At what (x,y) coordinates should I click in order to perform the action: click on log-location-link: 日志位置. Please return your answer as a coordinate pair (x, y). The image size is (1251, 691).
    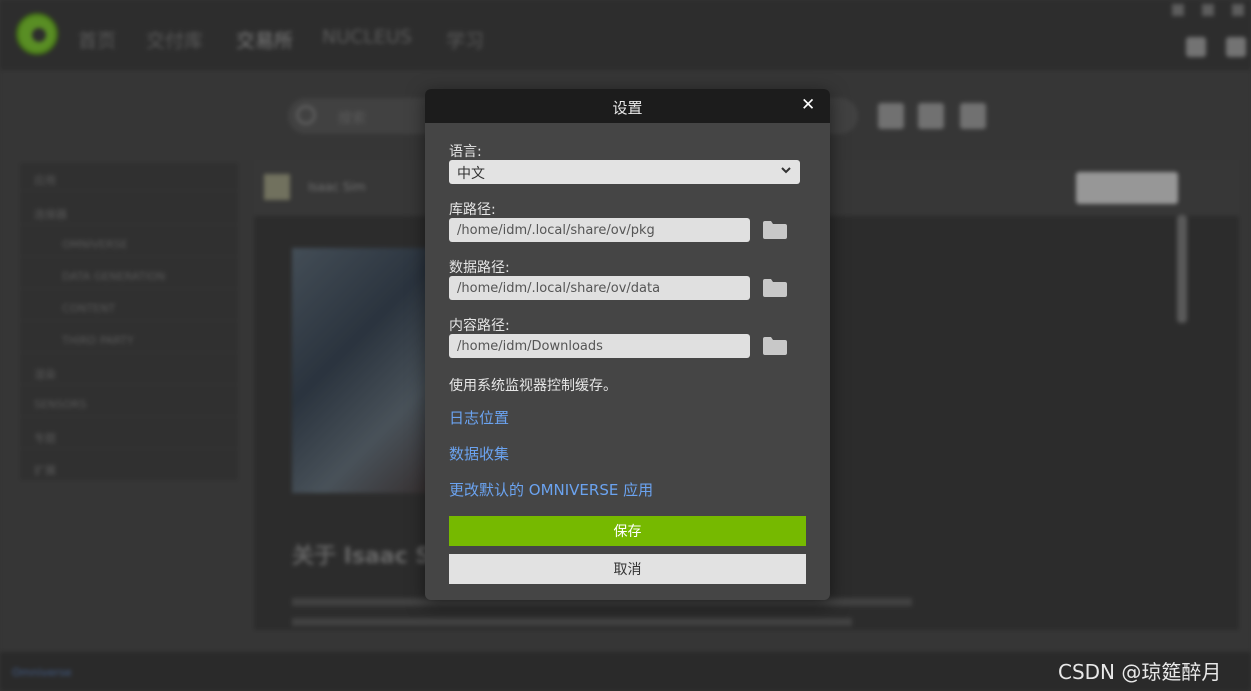
    Looking at the image, I should click on (479, 417).